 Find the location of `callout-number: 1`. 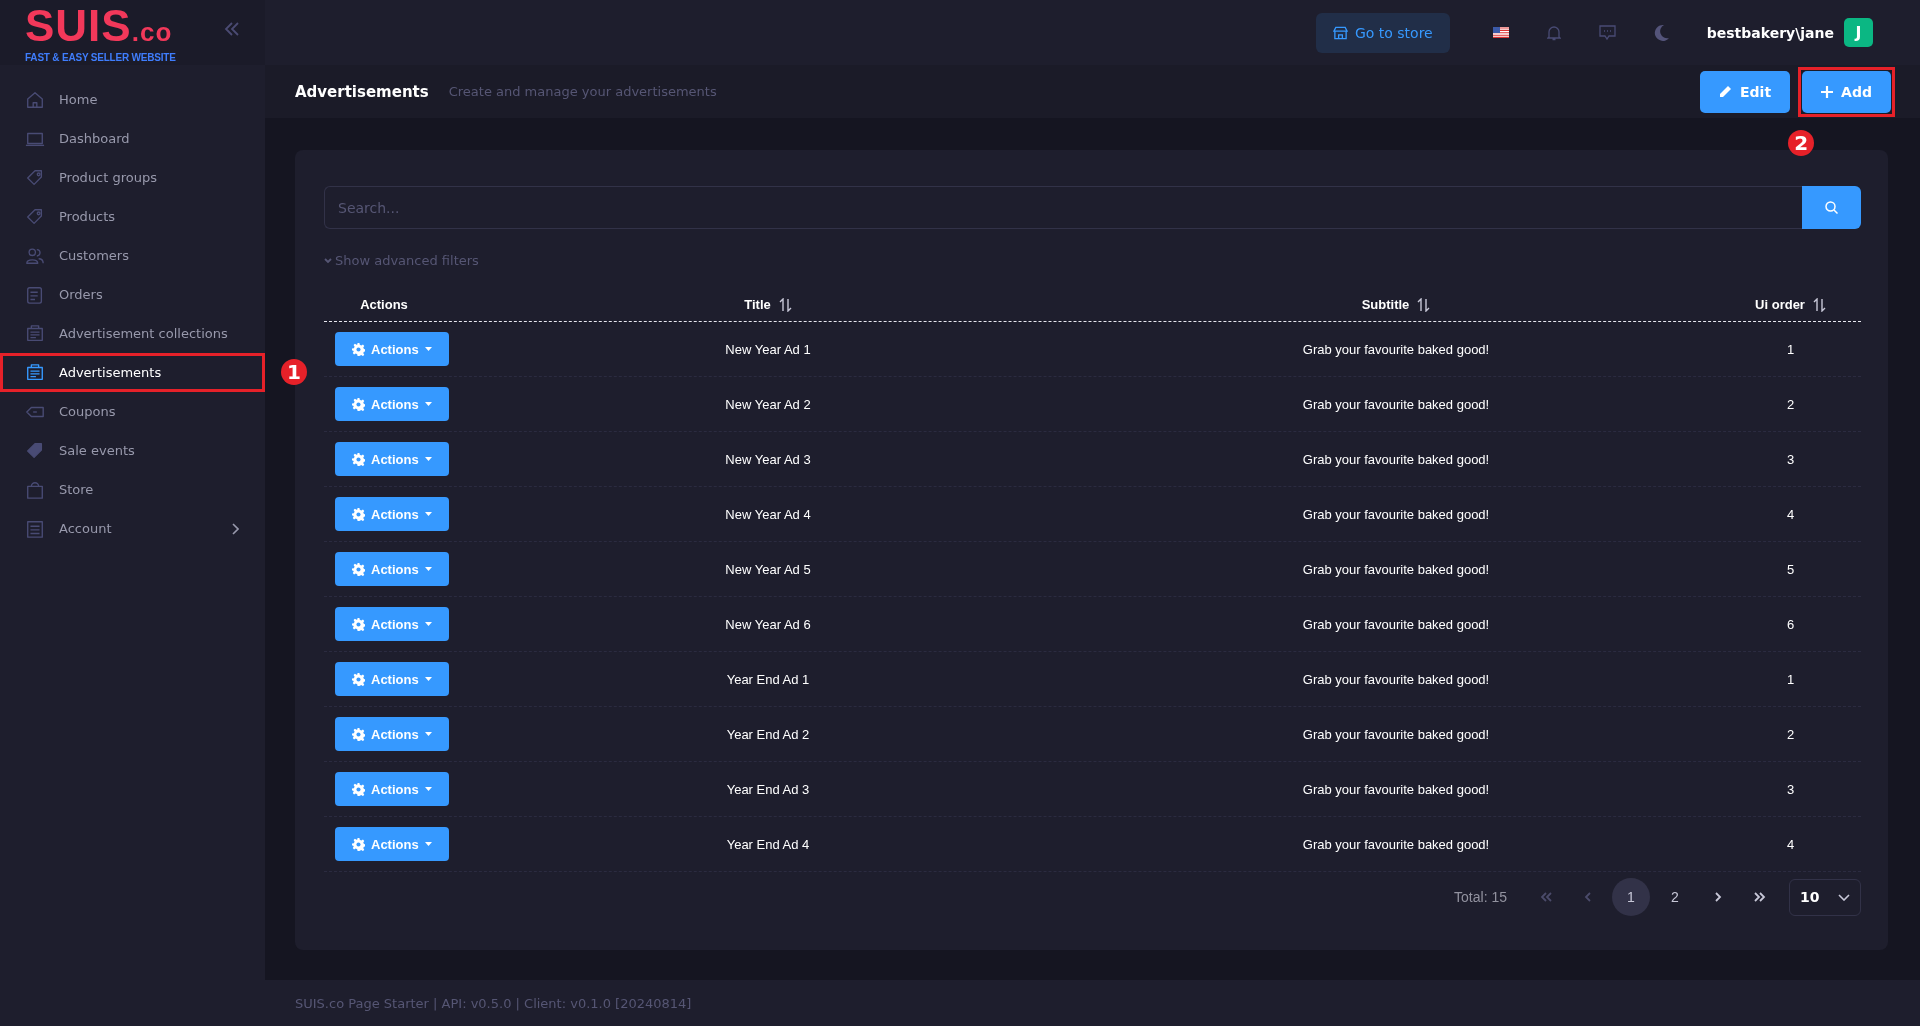

callout-number: 1 is located at coordinates (294, 372).